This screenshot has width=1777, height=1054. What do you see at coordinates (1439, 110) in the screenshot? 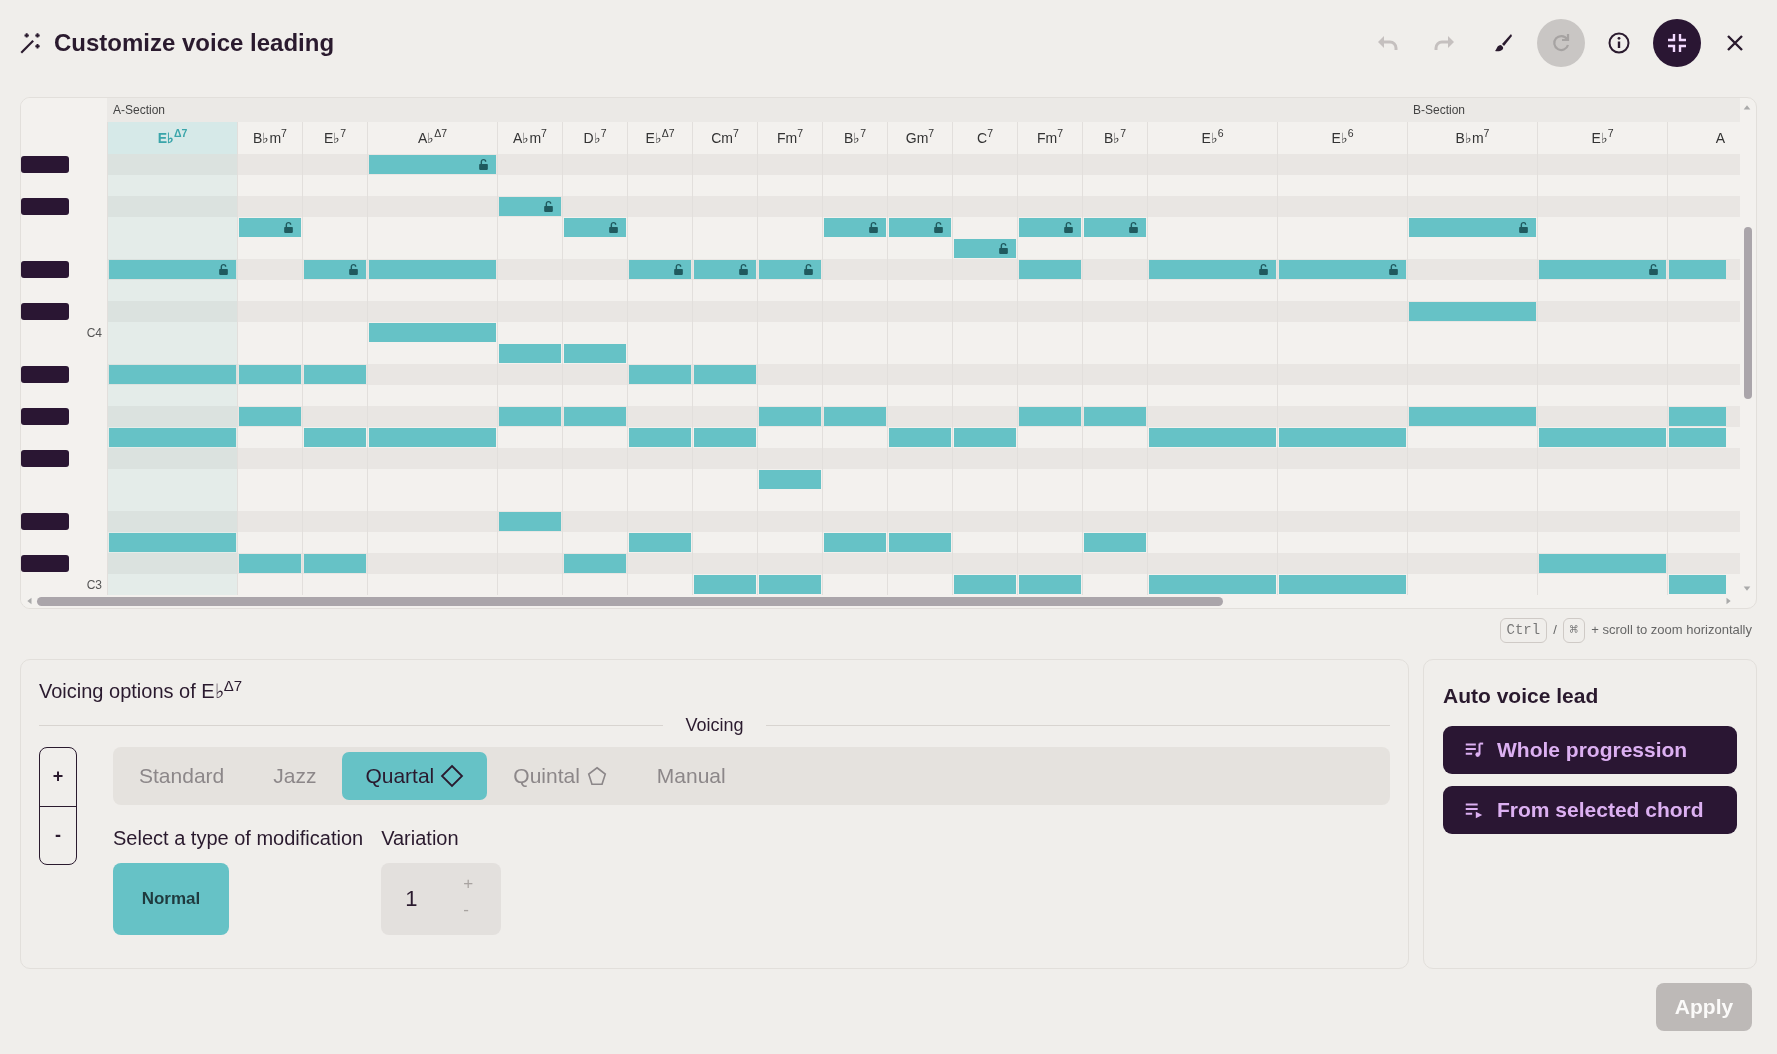
I see `section-label: B-Section` at bounding box center [1439, 110].